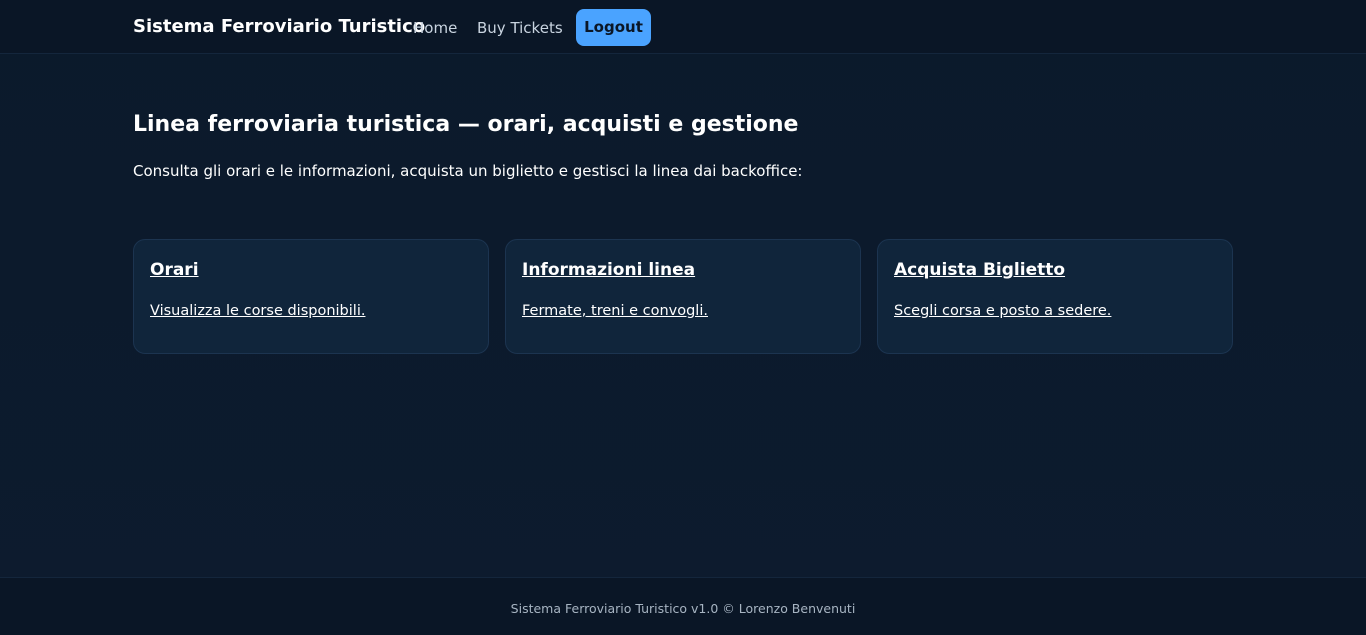  Describe the element at coordinates (1002, 311) in the screenshot. I see `card-description: Scegli corsa e posto a sedere.` at that location.